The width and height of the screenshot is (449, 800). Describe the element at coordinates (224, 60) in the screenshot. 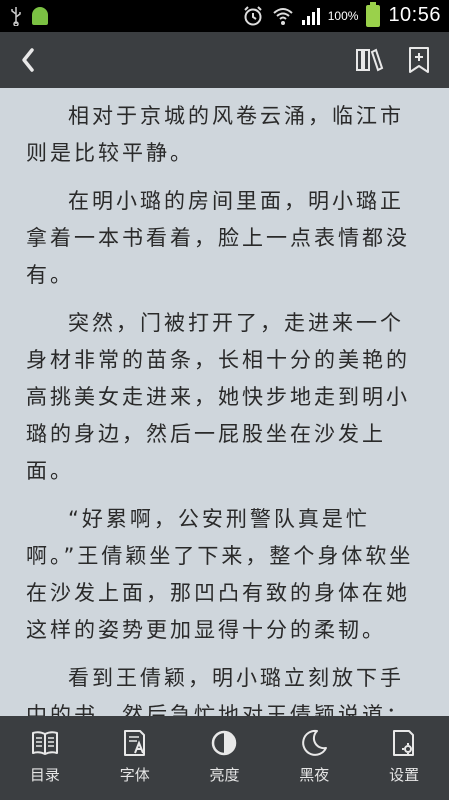

I see `reader-top-bar` at that location.